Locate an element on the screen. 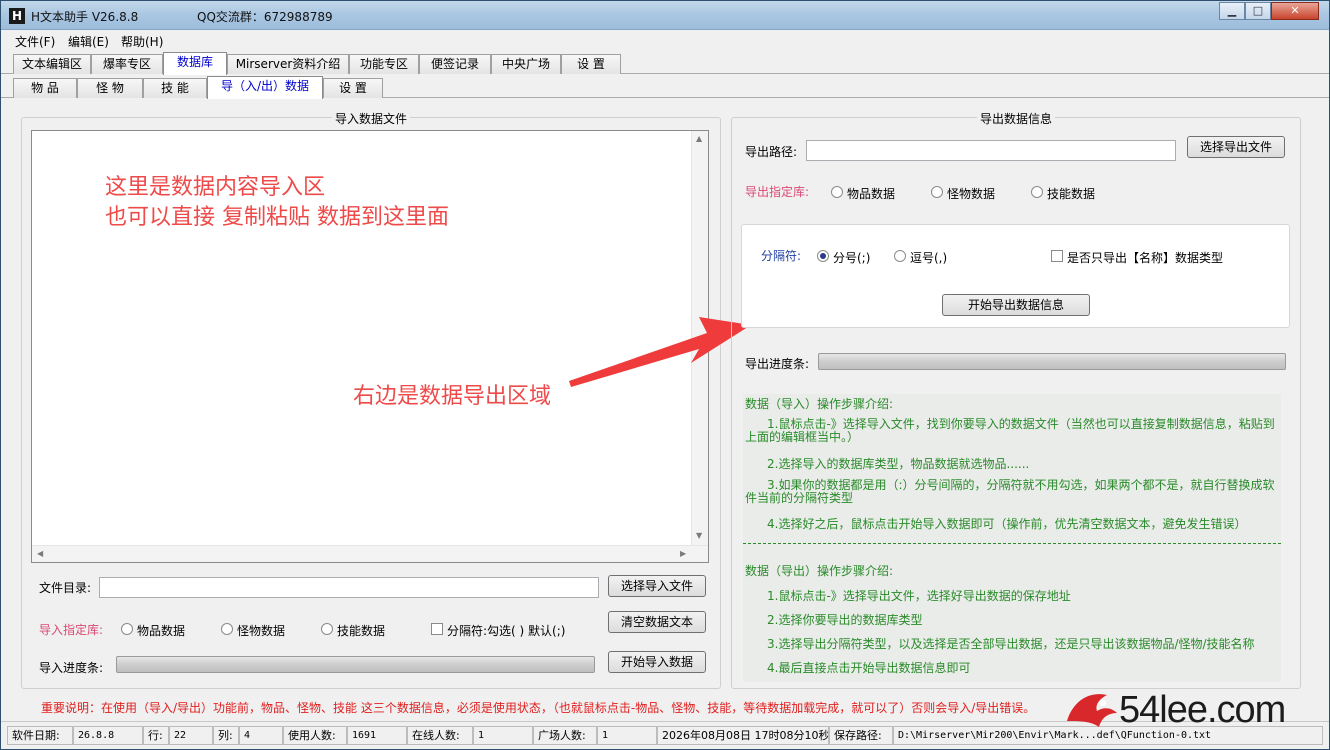 Image resolution: width=1330 pixels, height=750 pixels. app-icon: H is located at coordinates (17, 16).